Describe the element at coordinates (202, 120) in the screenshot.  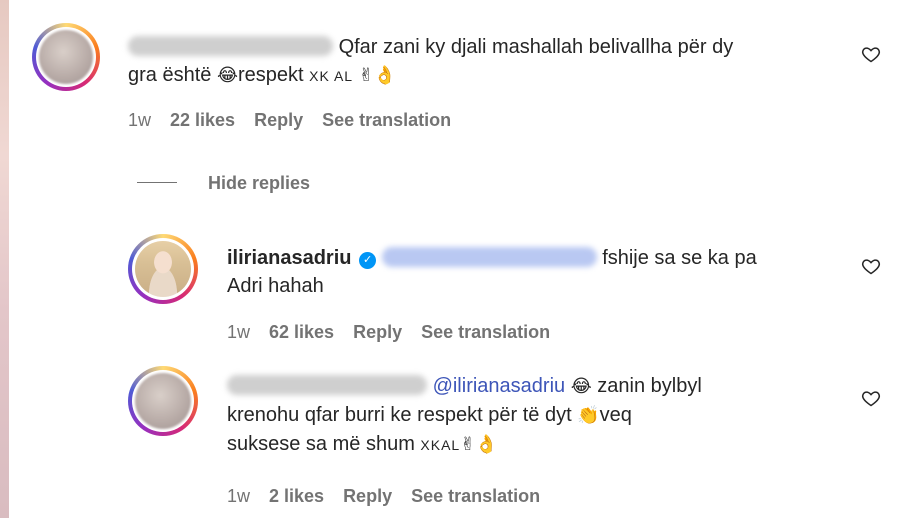
I see `likes-count: 22 likes` at that location.